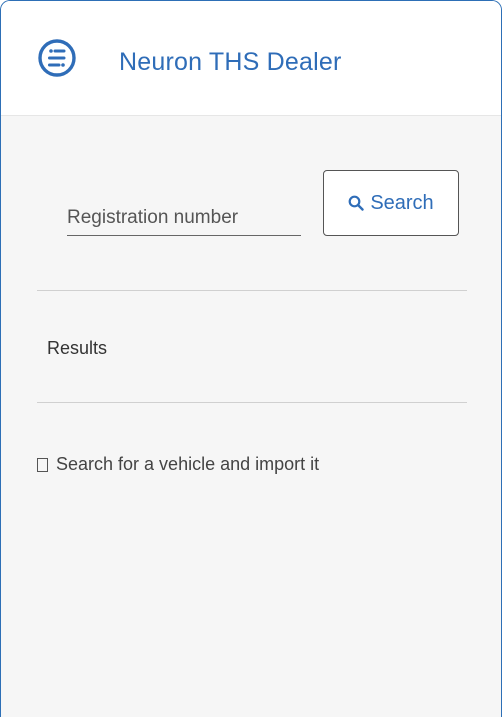  Describe the element at coordinates (188, 464) in the screenshot. I see `empty-state-message: Search for a vehicle and import it` at that location.